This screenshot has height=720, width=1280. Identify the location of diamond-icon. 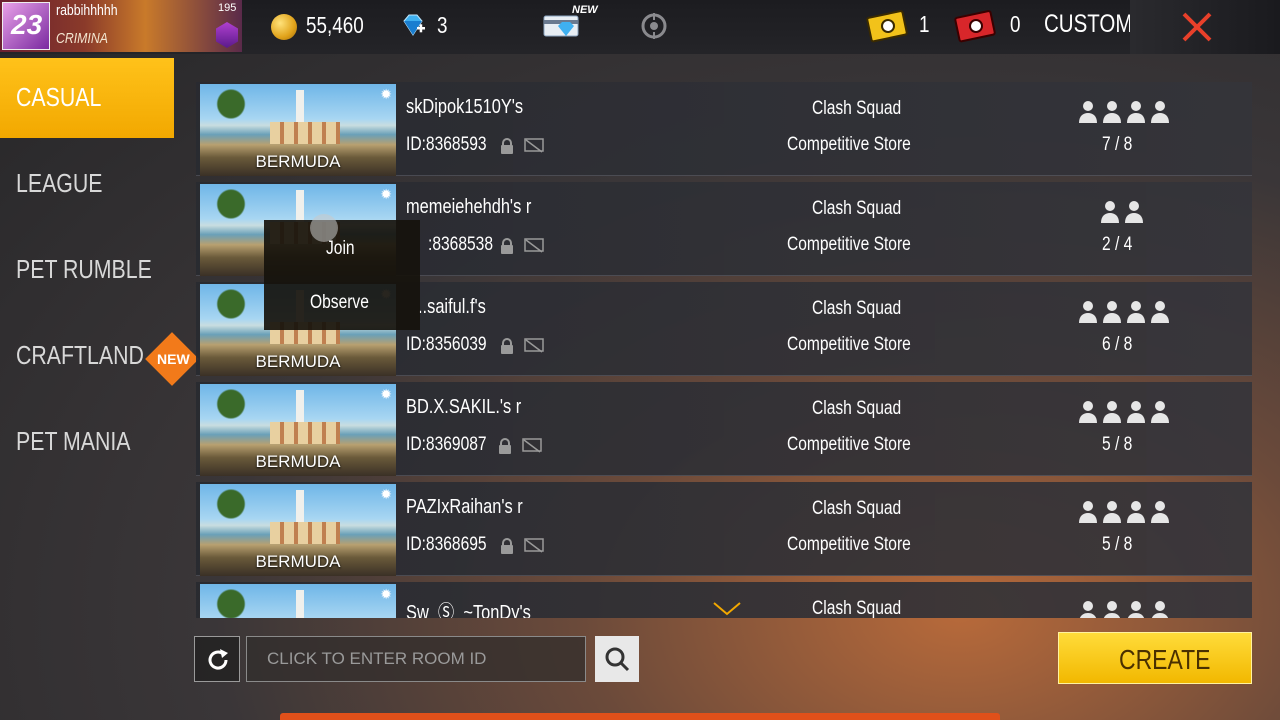
(413, 25).